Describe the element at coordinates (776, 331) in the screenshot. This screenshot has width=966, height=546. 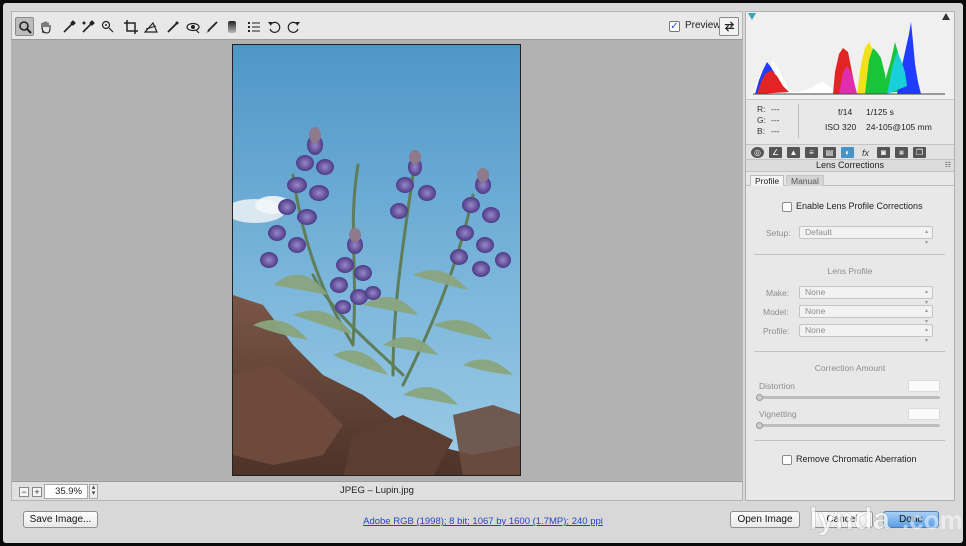
I see `profile-label: Profile:` at that location.